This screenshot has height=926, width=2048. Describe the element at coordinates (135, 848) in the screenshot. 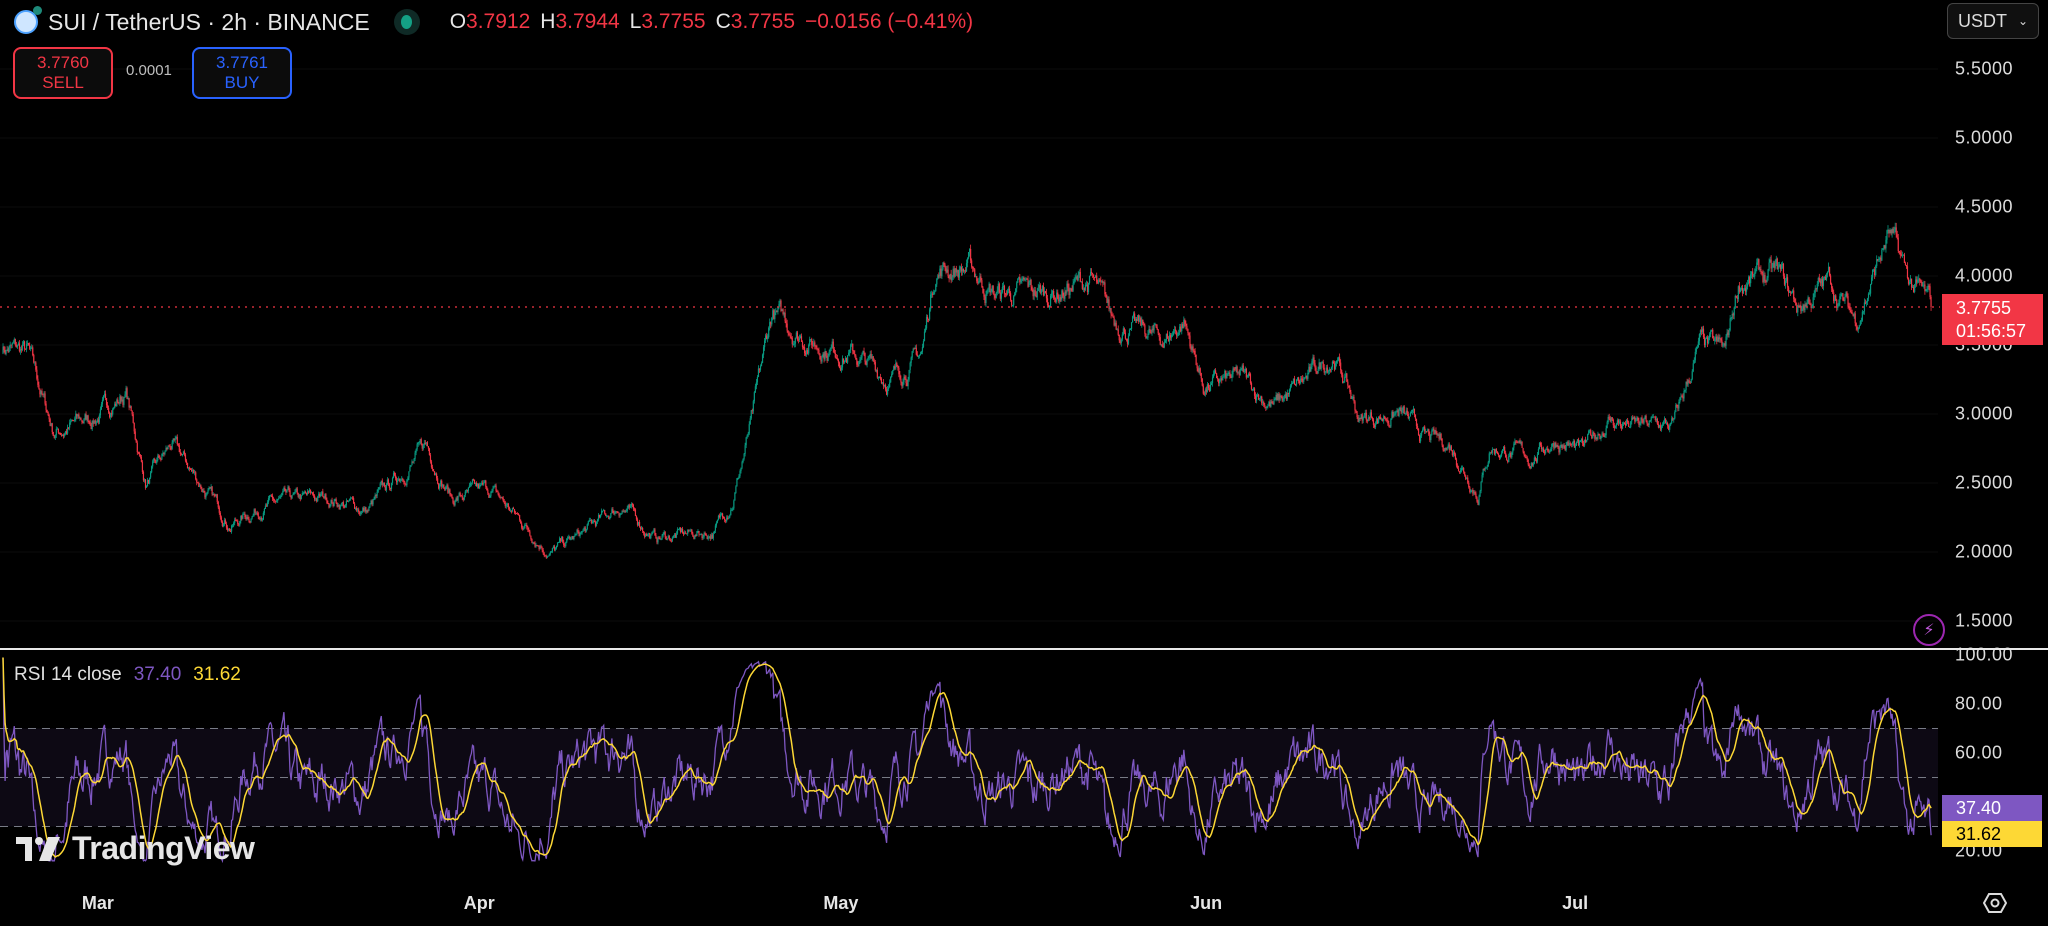

I see `tradingview-logo: TradingView` at that location.